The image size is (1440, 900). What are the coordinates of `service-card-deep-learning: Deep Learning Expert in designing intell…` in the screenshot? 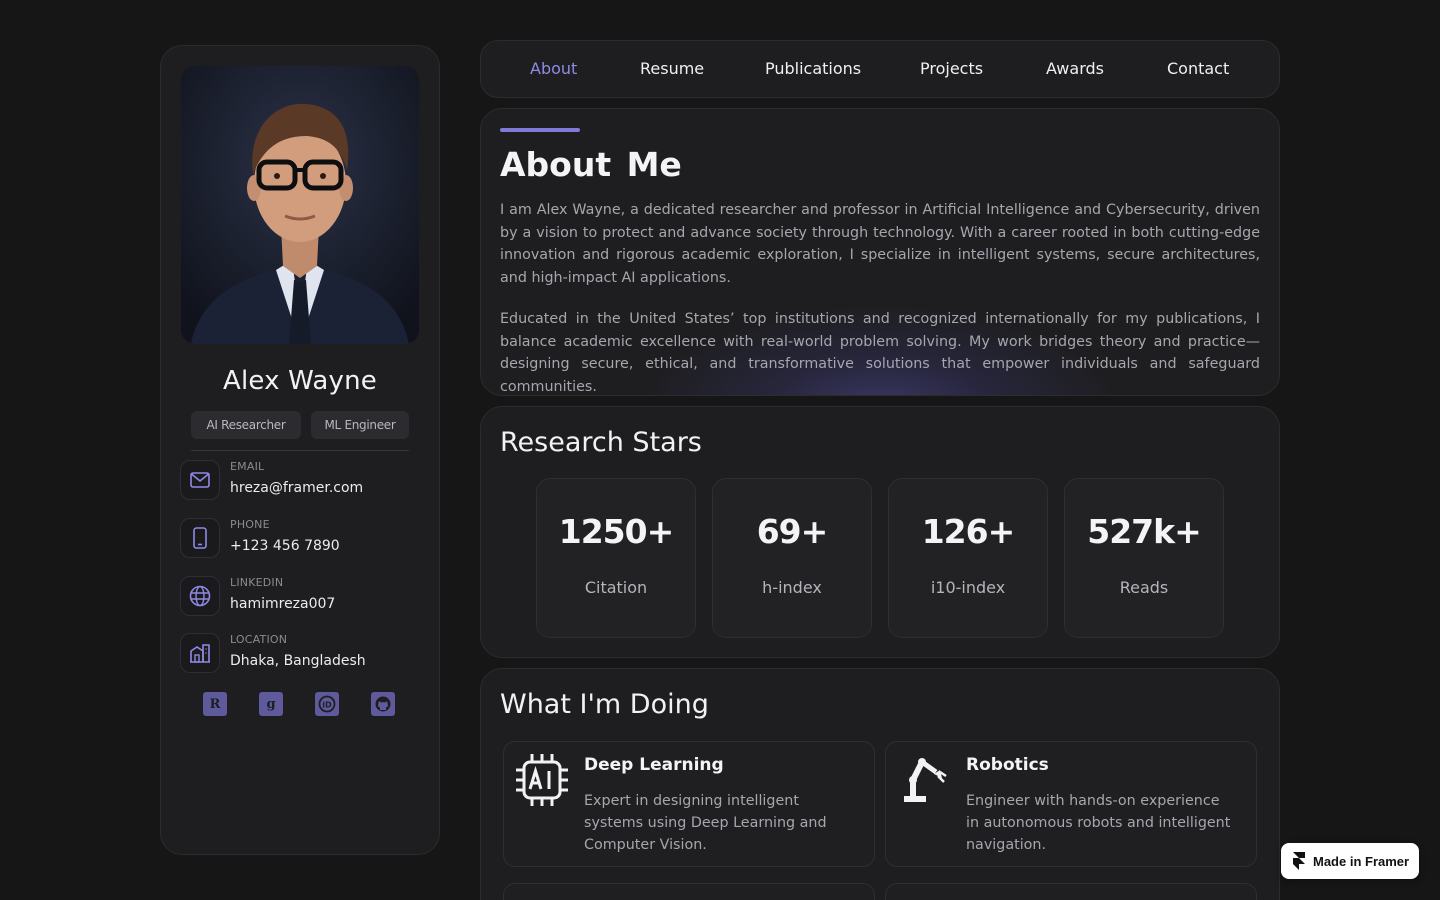 It's located at (689, 804).